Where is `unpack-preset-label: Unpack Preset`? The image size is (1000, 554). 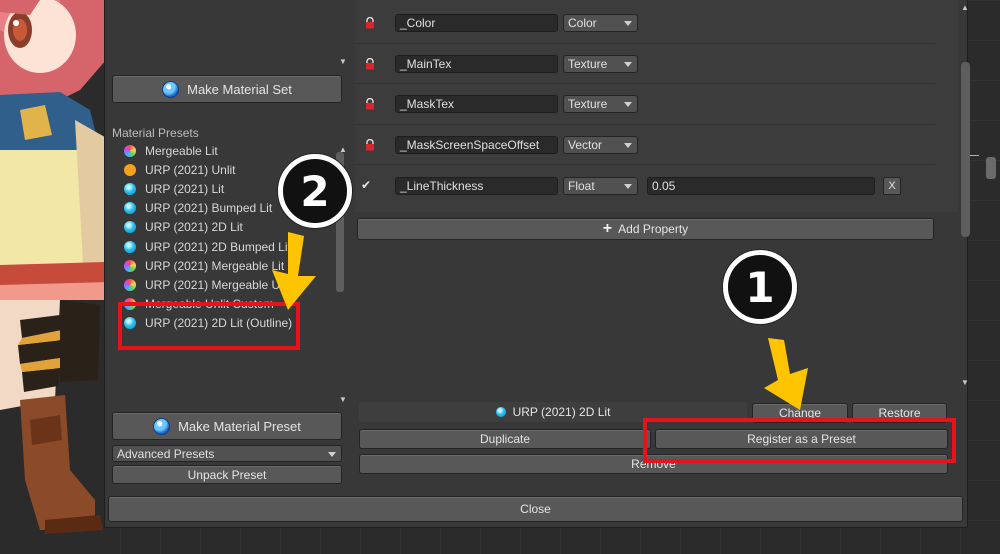
unpack-preset-label: Unpack Preset is located at coordinates (227, 474).